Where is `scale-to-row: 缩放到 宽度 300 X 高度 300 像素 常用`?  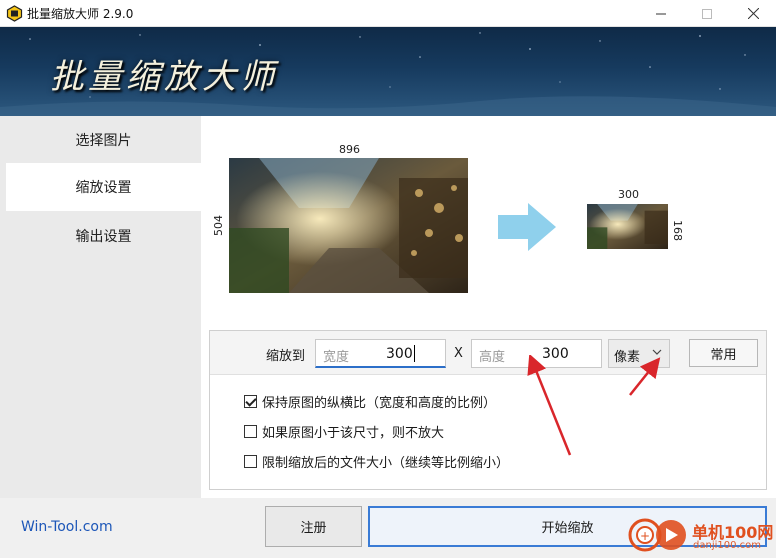
scale-to-row: 缩放到 宽度 300 X 高度 300 像素 常用 is located at coordinates (488, 353).